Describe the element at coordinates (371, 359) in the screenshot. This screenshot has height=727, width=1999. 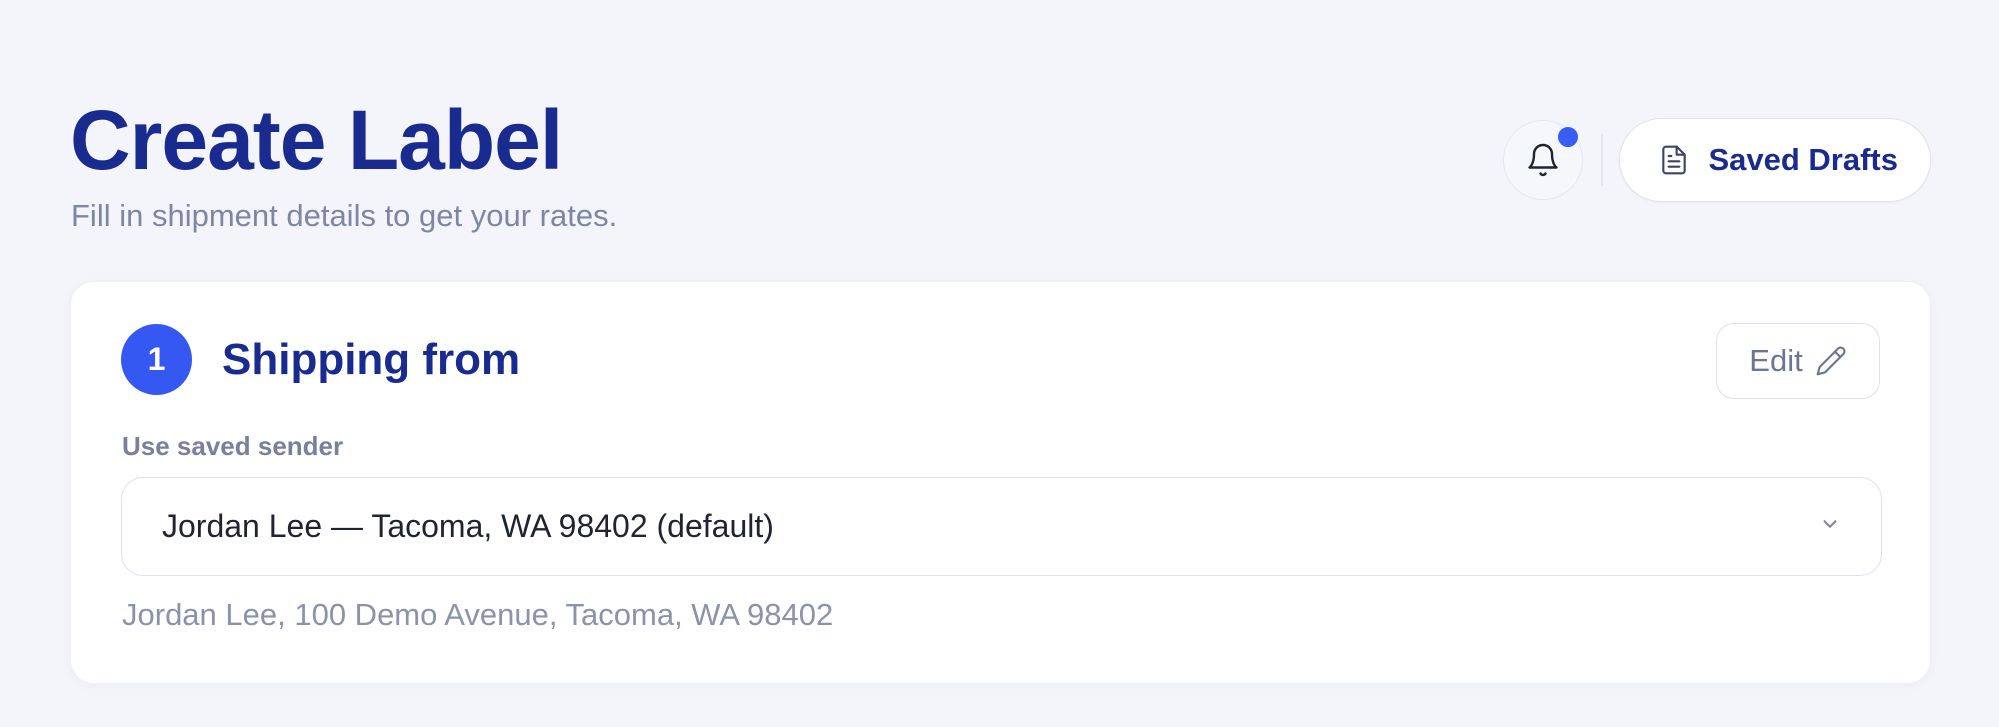
I see `section-title: Shipping from` at that location.